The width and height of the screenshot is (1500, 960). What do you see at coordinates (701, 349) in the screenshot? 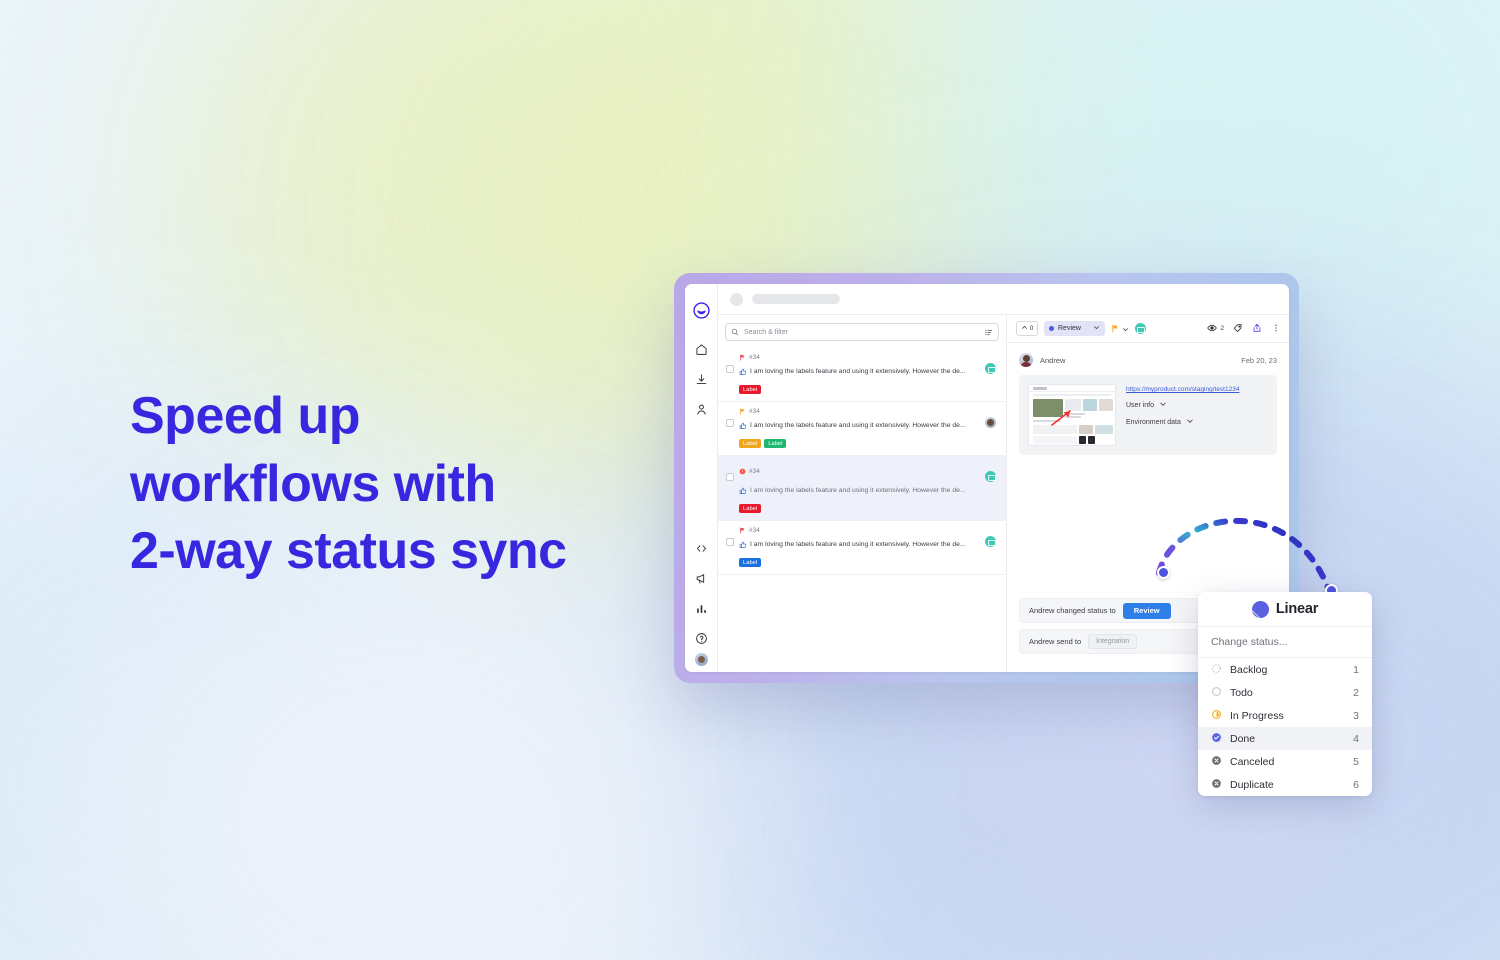
I see `sidebar-item-home` at bounding box center [701, 349].